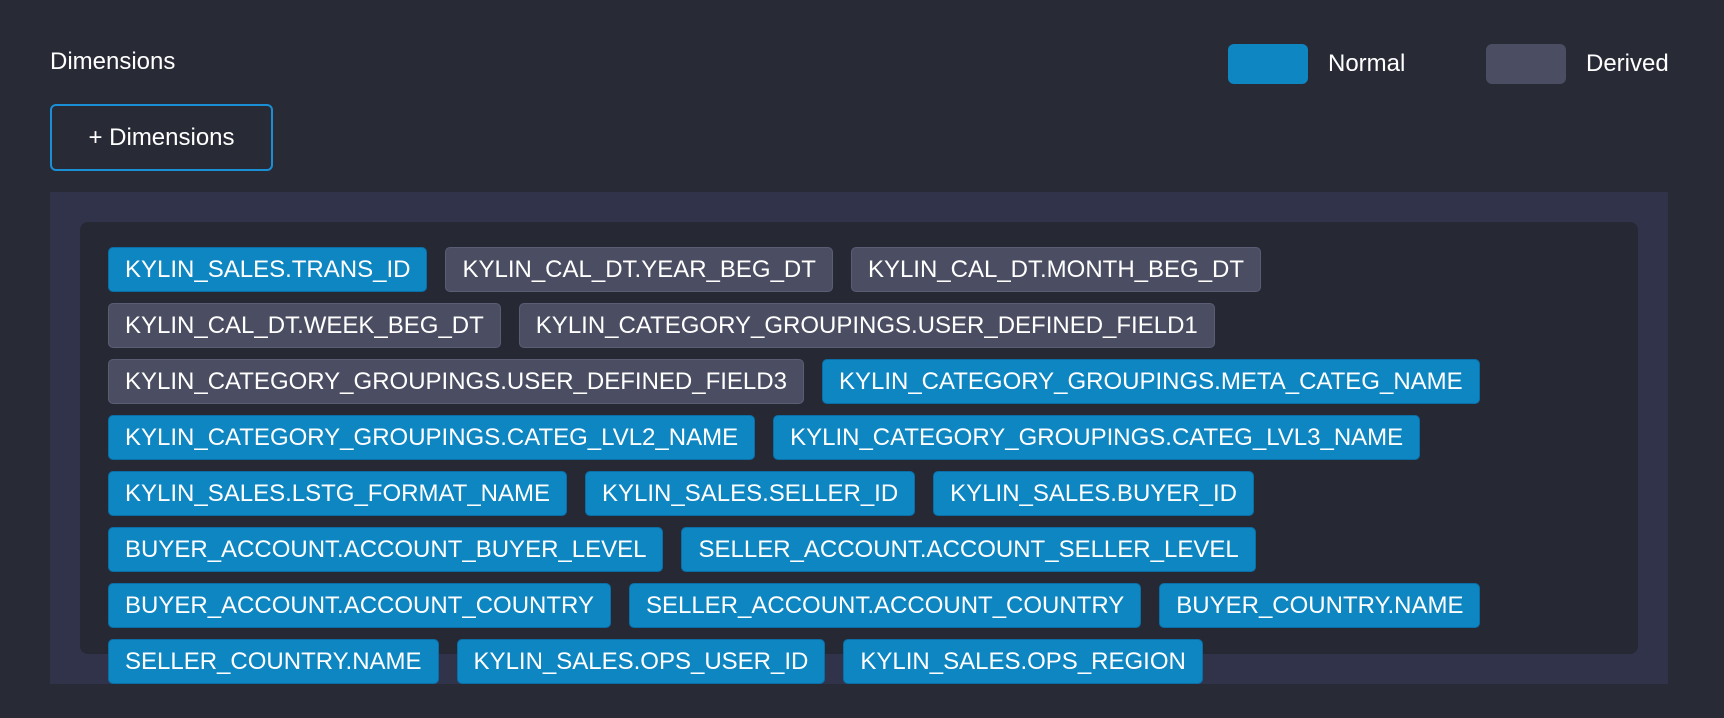 The height and width of the screenshot is (718, 1724). I want to click on legend-derived-swatch, so click(1526, 64).